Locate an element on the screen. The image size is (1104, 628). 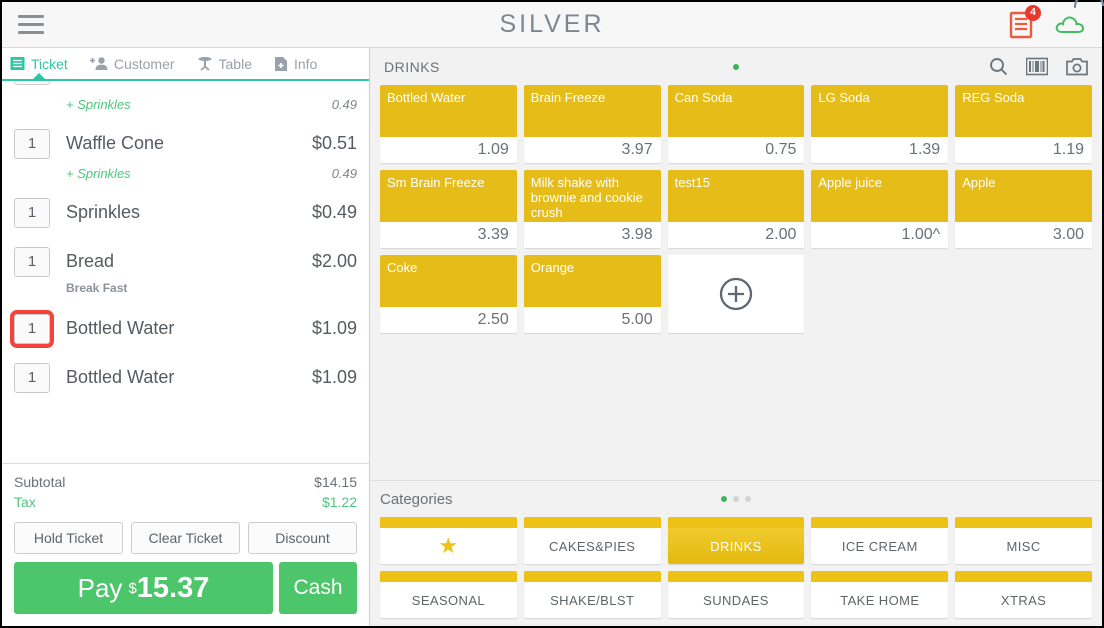
product-price: 3.39 is located at coordinates (448, 235).